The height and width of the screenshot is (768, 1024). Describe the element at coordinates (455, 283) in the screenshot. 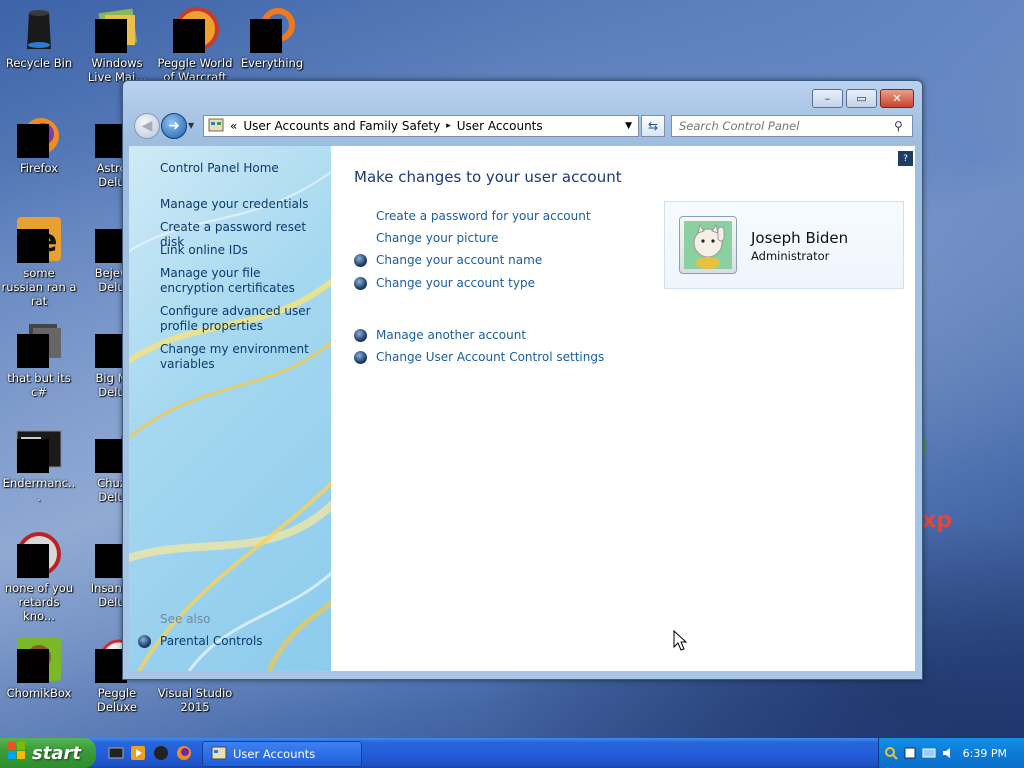

I see `change-account-type-link: Change your account type` at that location.